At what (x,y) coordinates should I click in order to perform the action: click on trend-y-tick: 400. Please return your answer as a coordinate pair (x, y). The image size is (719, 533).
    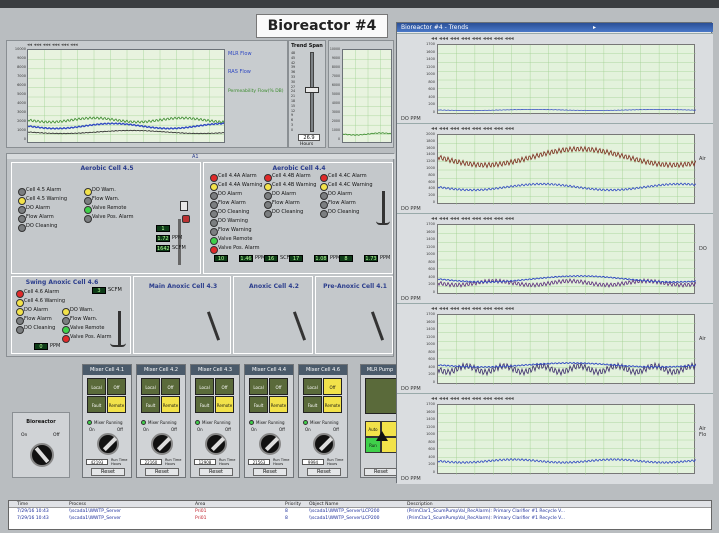
    Looking at the image, I should click on (431, 188).